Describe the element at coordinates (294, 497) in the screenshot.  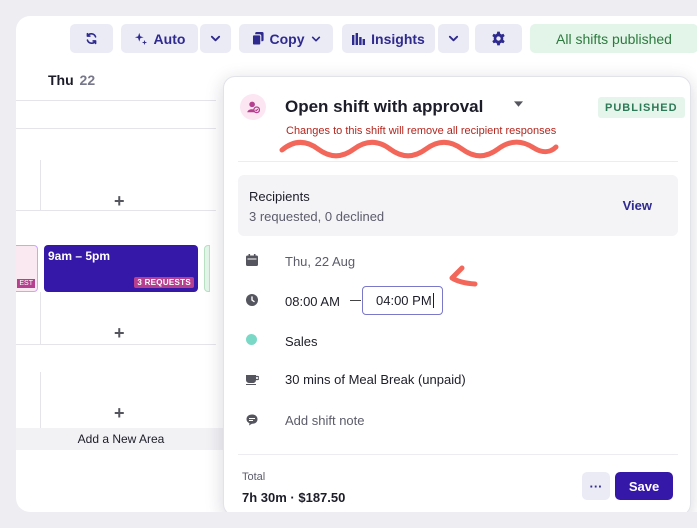
I see `total-value: 7h 30m · $187.50` at that location.